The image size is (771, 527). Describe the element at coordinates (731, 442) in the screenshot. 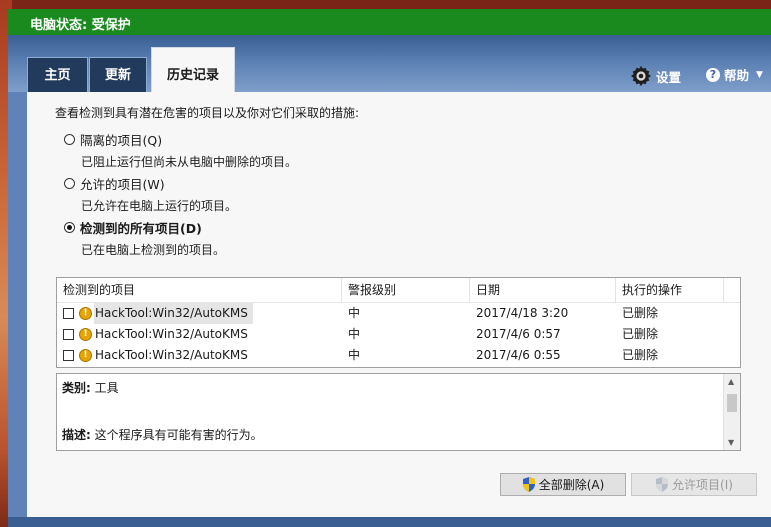

I see `scroll-down-icon: ▼` at that location.